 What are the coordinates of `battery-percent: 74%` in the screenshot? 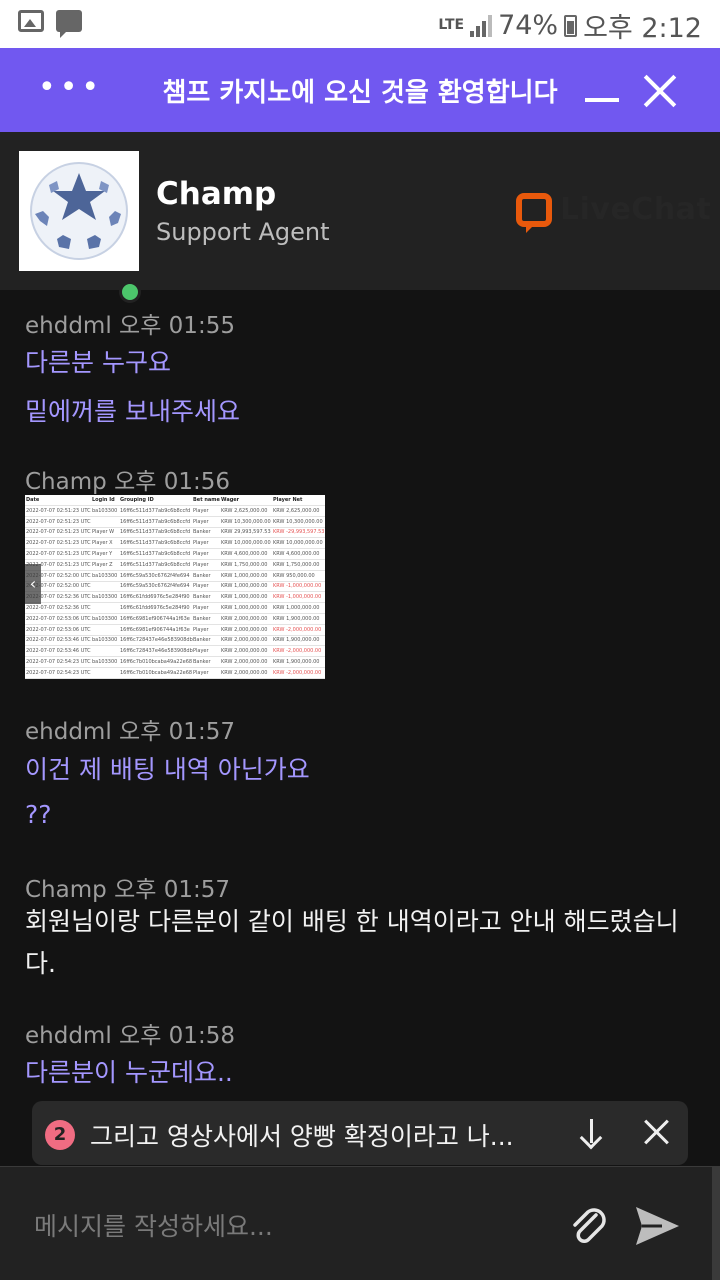 It's located at (528, 25).